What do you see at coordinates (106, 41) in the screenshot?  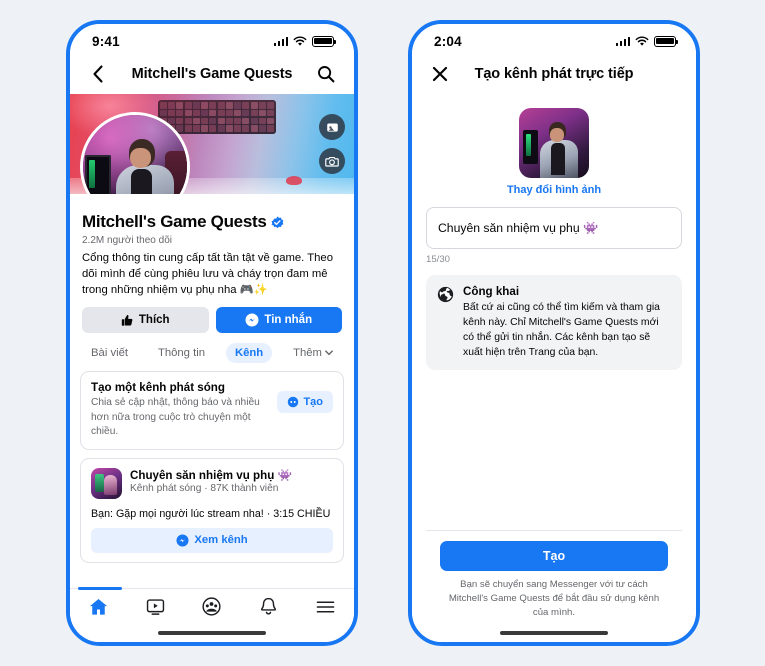 I see `status-time: 9:41` at bounding box center [106, 41].